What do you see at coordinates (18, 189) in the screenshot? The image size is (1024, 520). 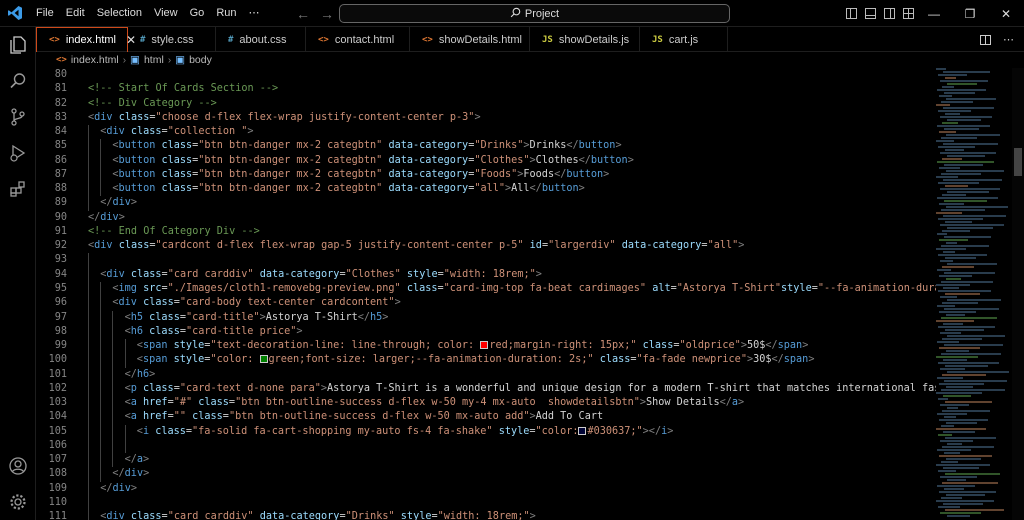 I see `extensions-icon` at bounding box center [18, 189].